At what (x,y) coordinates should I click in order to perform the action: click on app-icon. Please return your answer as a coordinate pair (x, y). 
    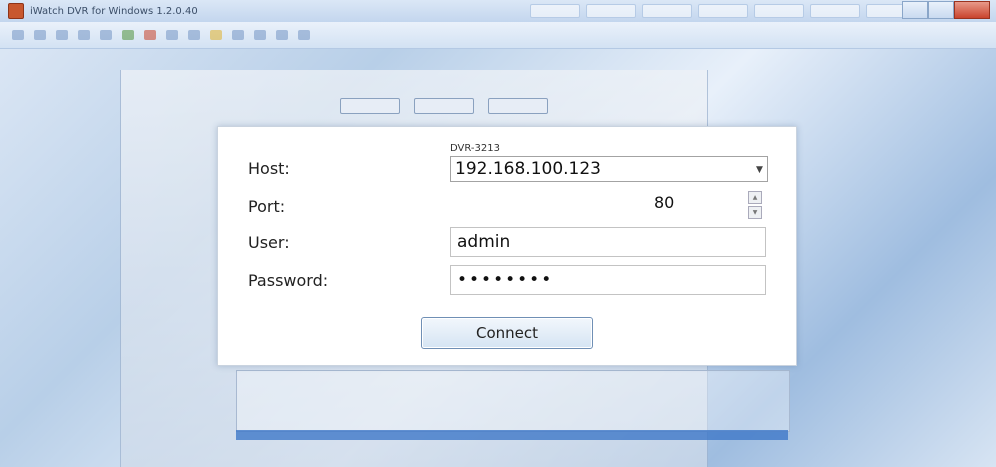
    Looking at the image, I should click on (16, 11).